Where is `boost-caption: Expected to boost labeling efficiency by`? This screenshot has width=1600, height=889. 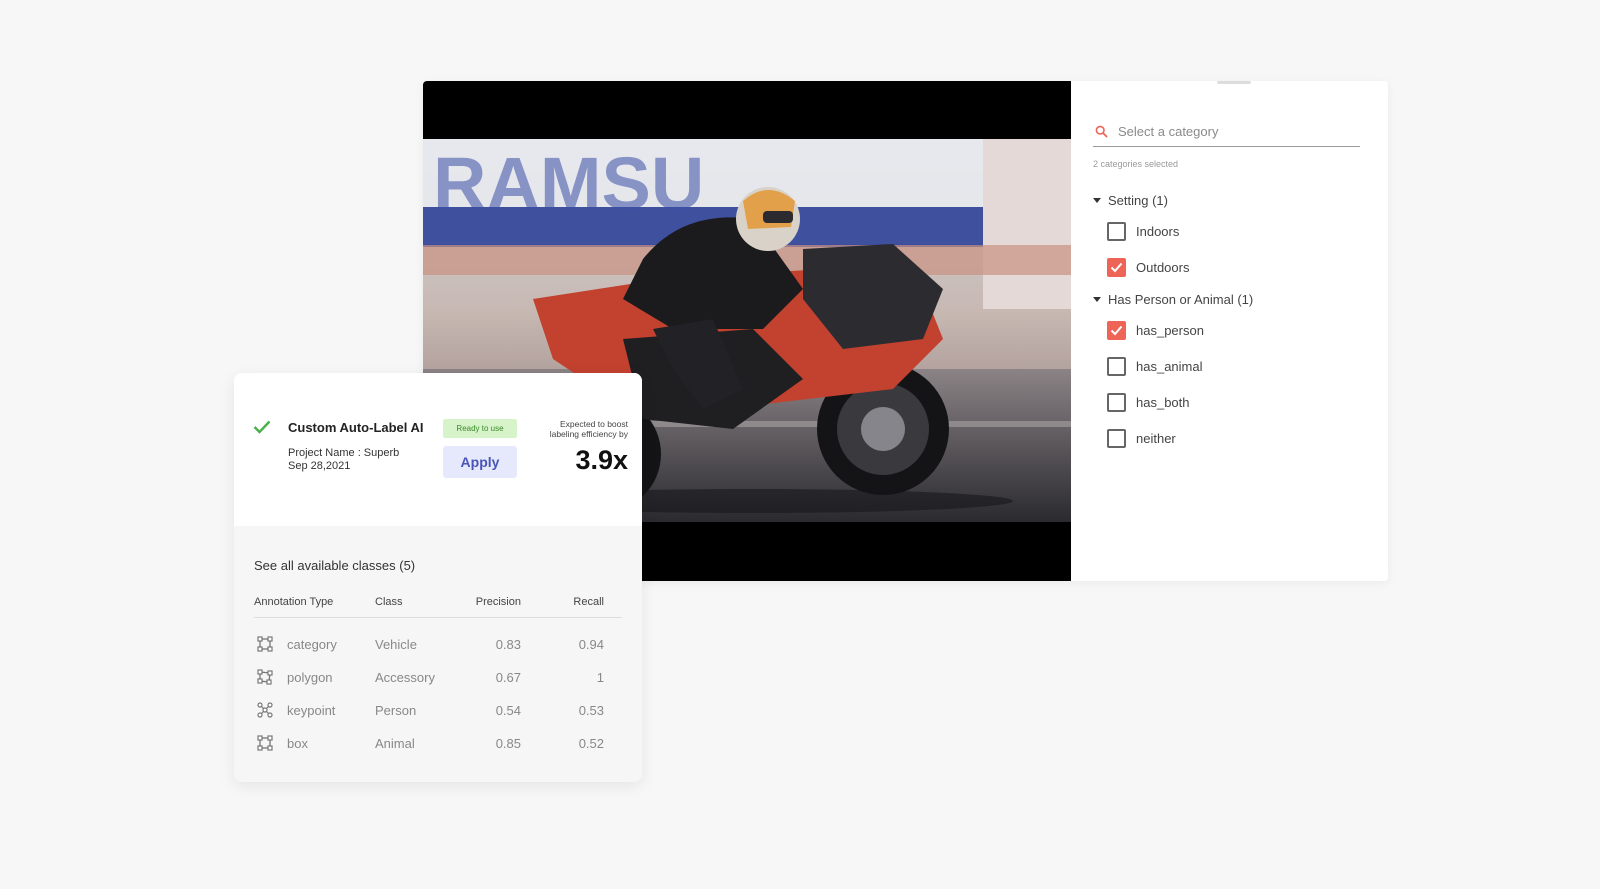
boost-caption: Expected to boost labeling efficiency by is located at coordinates (571, 429).